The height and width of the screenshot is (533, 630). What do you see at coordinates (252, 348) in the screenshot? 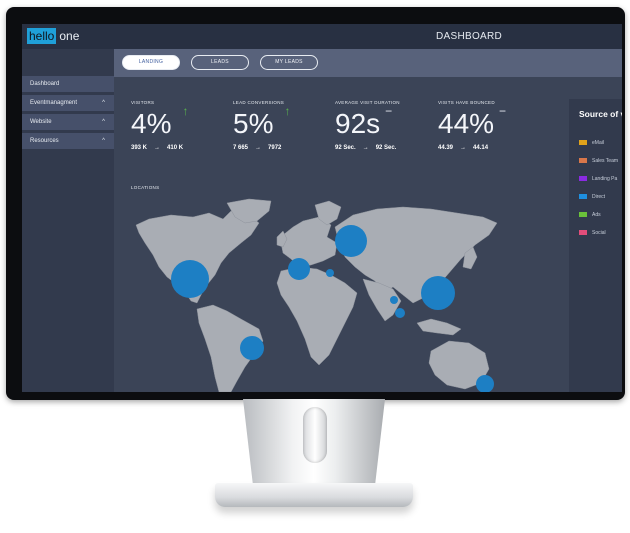
I see `bubble-south-america` at bounding box center [252, 348].